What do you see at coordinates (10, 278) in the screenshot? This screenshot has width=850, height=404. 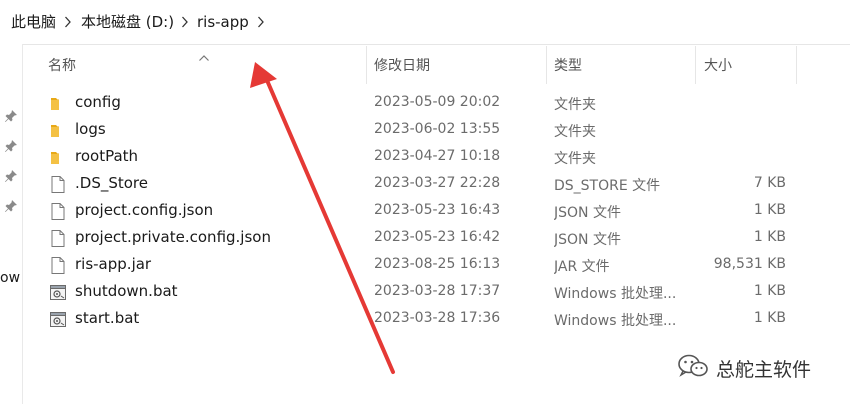 I see `nav-item-label: ow` at bounding box center [10, 278].